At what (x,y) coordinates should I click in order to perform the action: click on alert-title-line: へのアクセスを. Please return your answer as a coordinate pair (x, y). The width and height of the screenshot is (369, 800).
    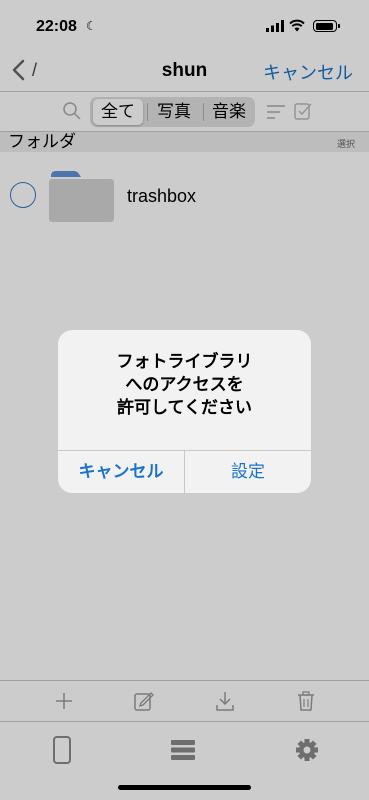
    Looking at the image, I should click on (184, 384).